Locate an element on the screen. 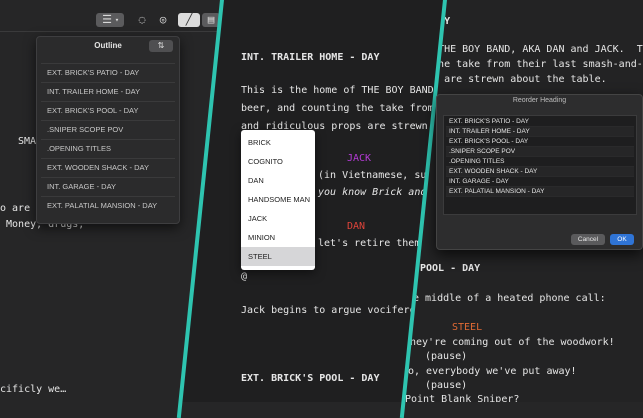 Image resolution: width=643 pixels, height=418 pixels. autocomplete-option: COGNITO is located at coordinates (278, 161).